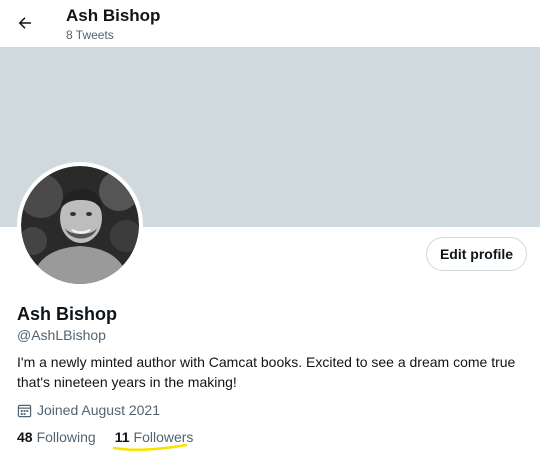 This screenshot has height=462, width=540. Describe the element at coordinates (67, 314) in the screenshot. I see `display-name: Ash Bishop` at that location.